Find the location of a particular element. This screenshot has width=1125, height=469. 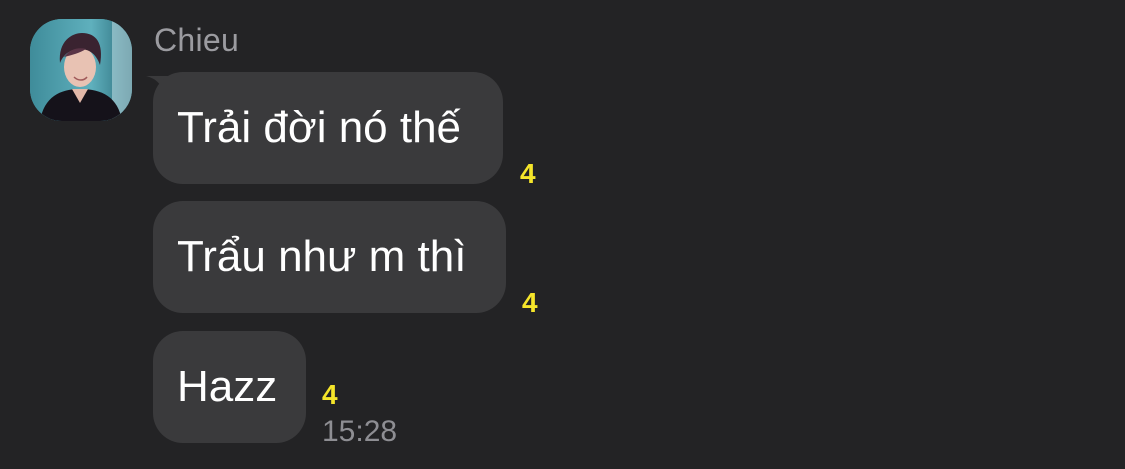

avatar-photo-icon is located at coordinates (81, 70).